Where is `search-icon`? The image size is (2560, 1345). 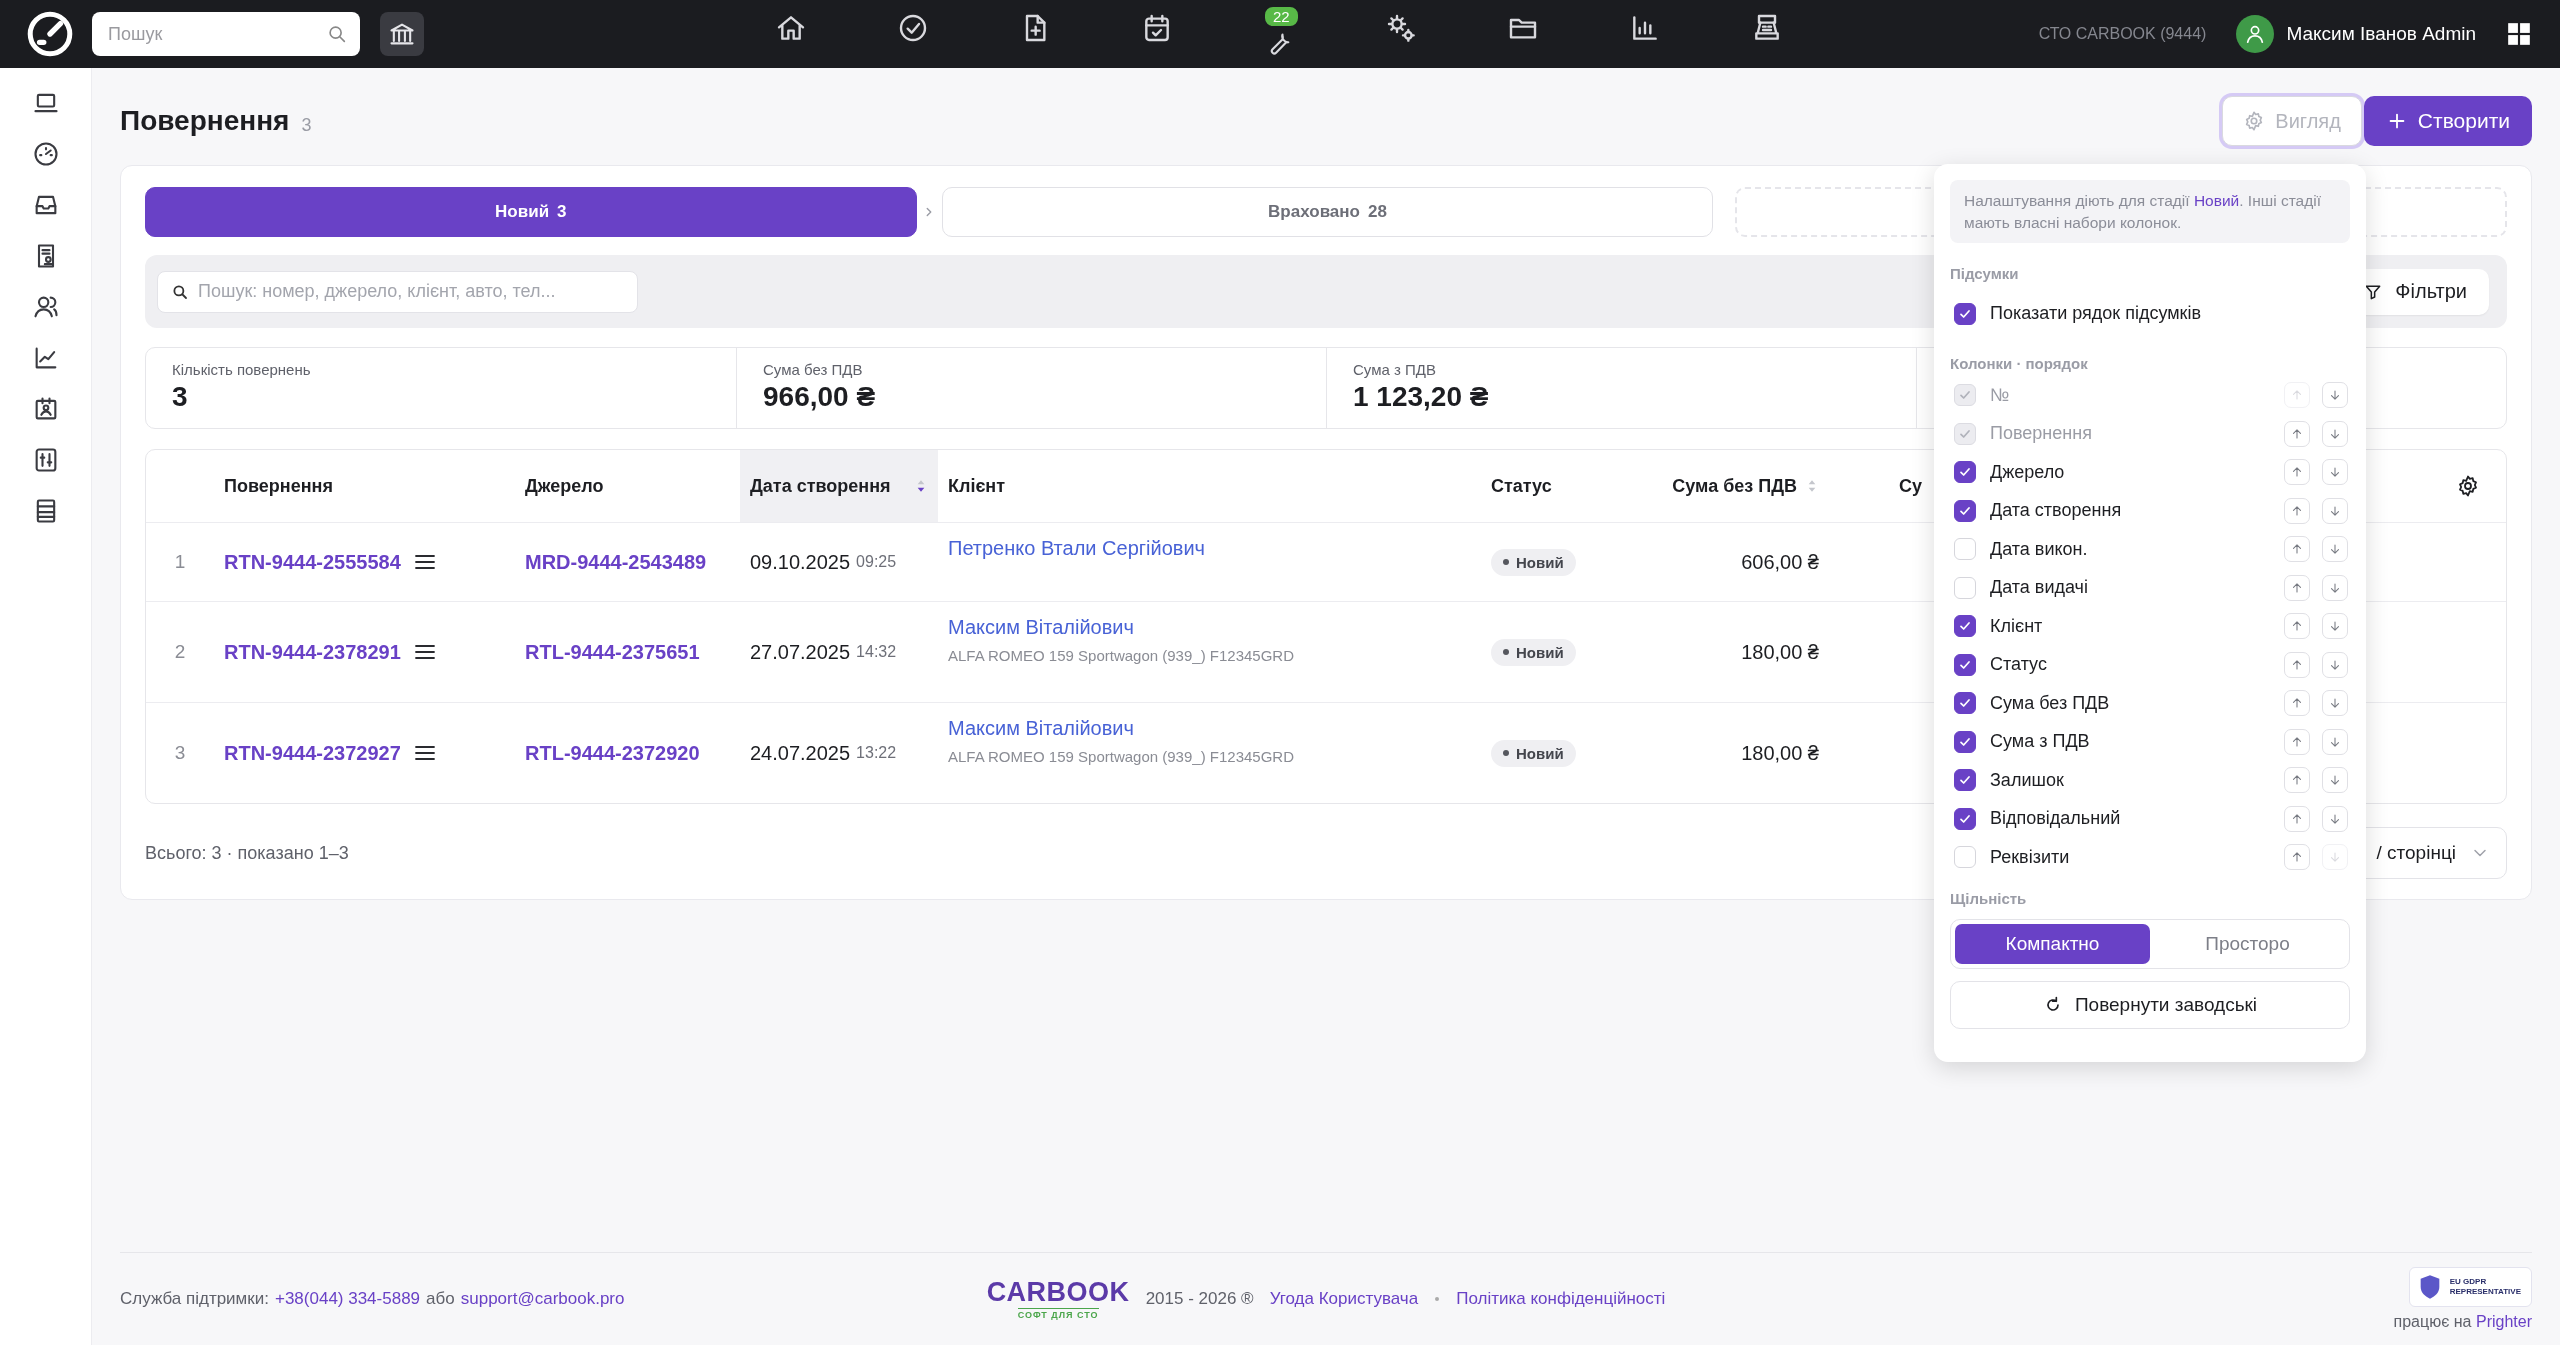 search-icon is located at coordinates (337, 34).